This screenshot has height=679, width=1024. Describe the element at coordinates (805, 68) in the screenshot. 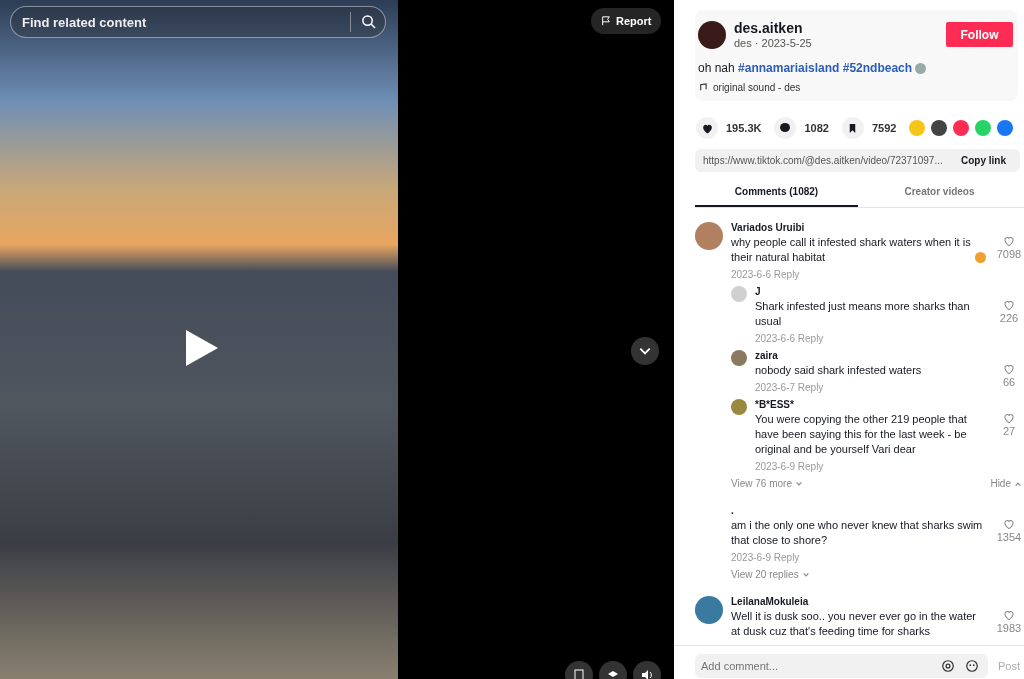

I see `video-caption: oh nah #annamariaisland #52ndbeach` at that location.